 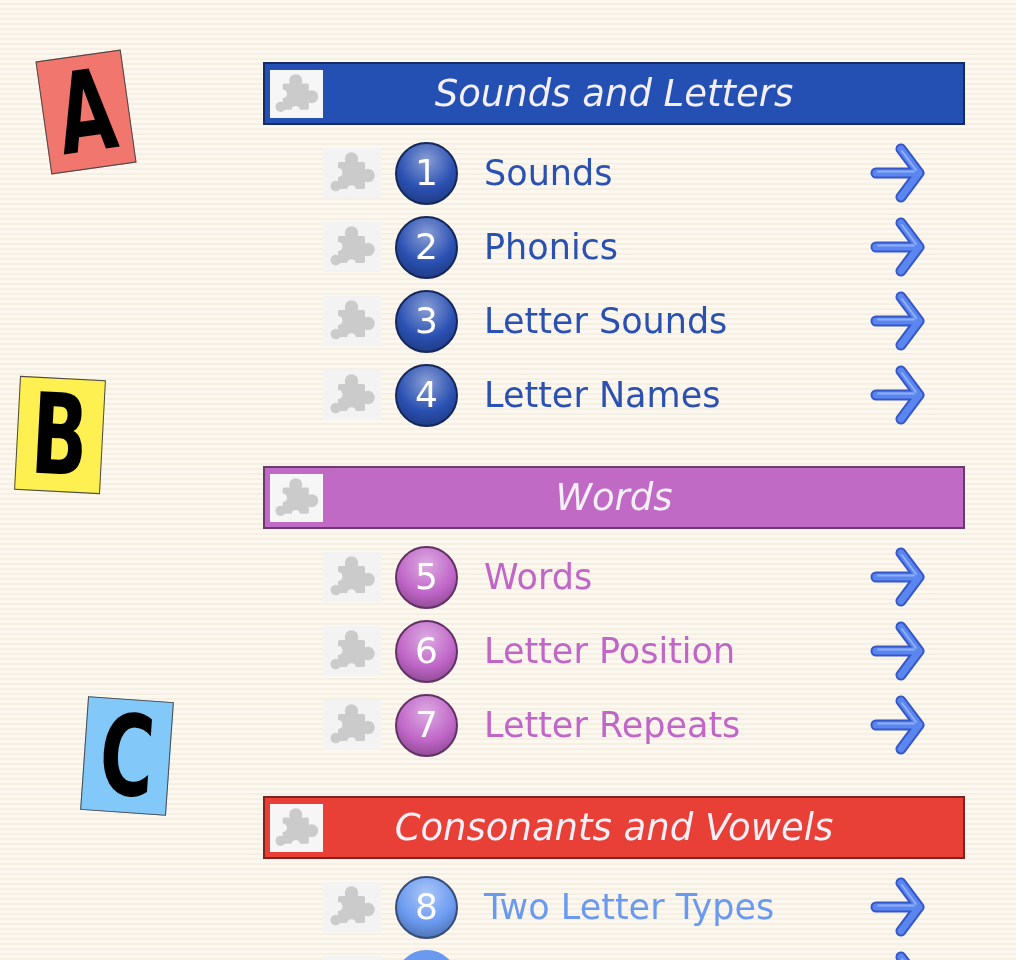 What do you see at coordinates (60, 435) in the screenshot?
I see `letter-tile: B` at bounding box center [60, 435].